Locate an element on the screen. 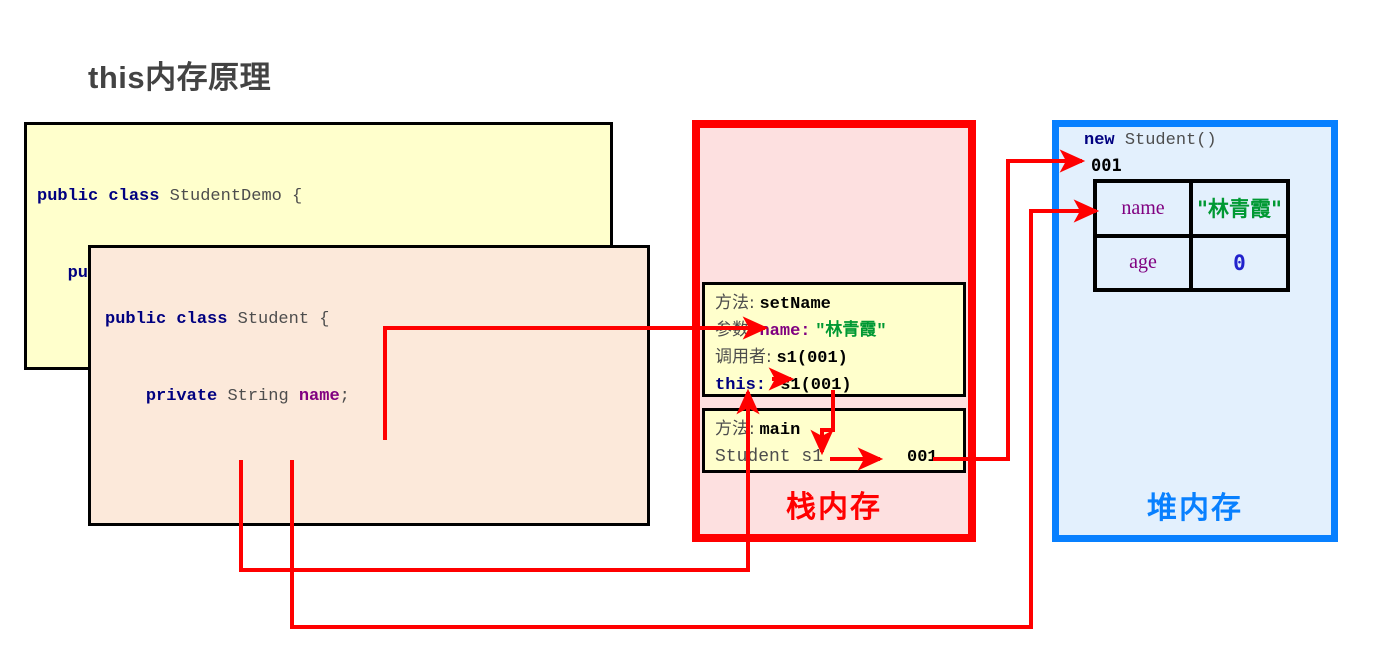 This screenshot has width=1378, height=650. table-row: age 0 is located at coordinates (1191, 262).